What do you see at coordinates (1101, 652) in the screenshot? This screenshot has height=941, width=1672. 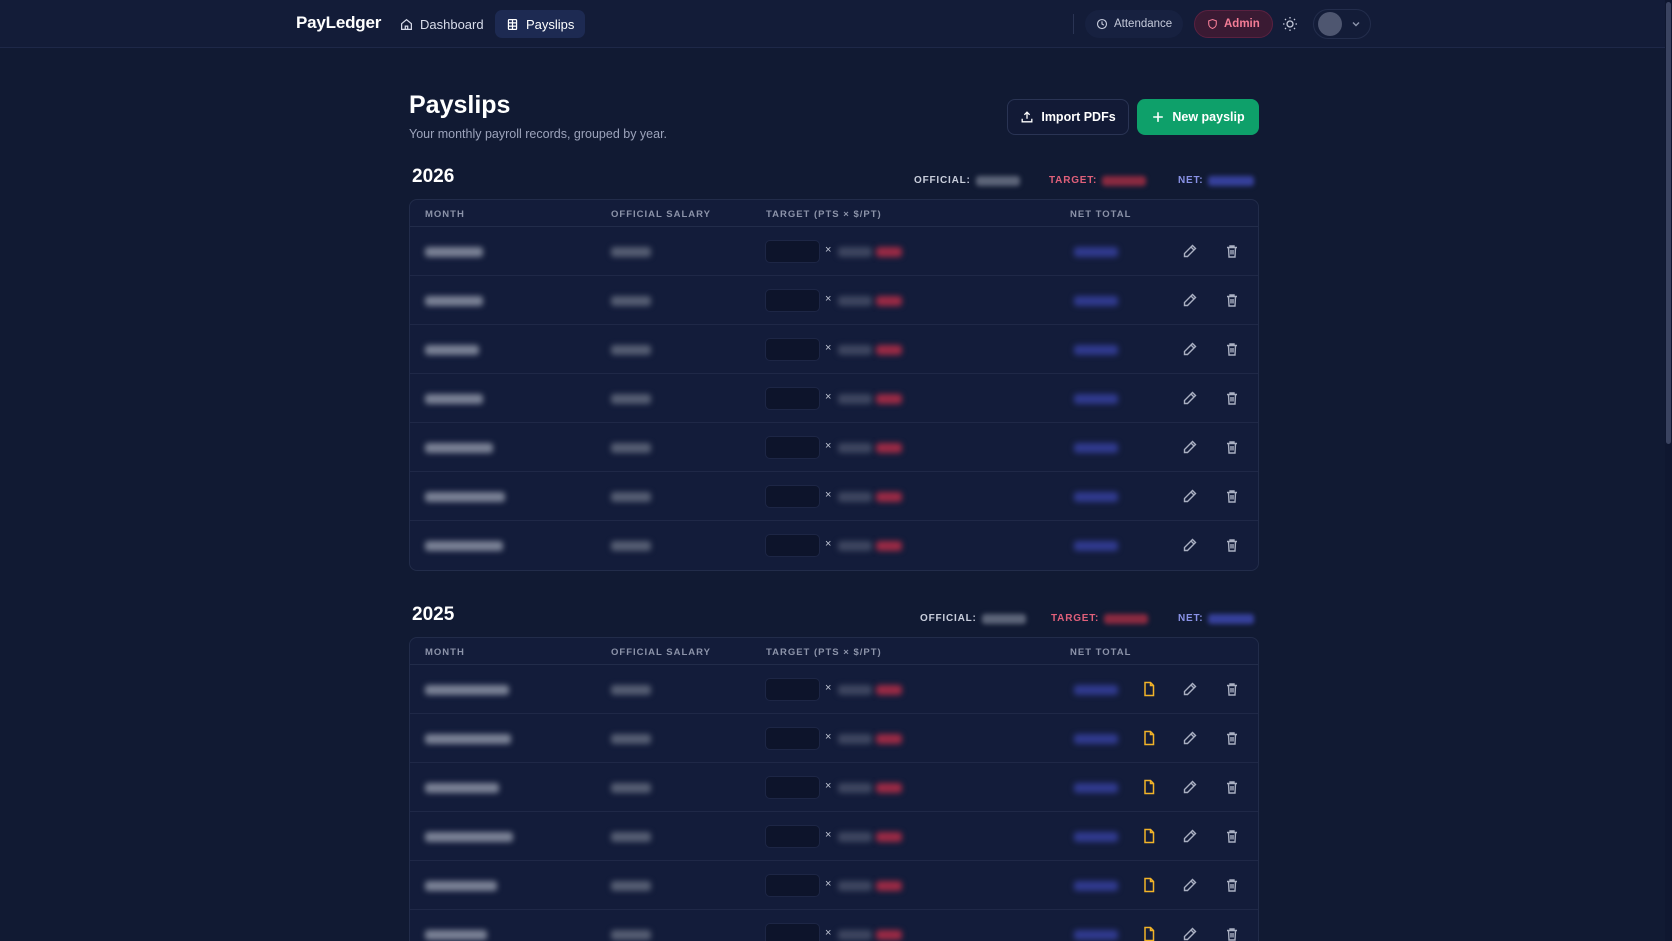 I see `col-net-total: NET TOTAL` at bounding box center [1101, 652].